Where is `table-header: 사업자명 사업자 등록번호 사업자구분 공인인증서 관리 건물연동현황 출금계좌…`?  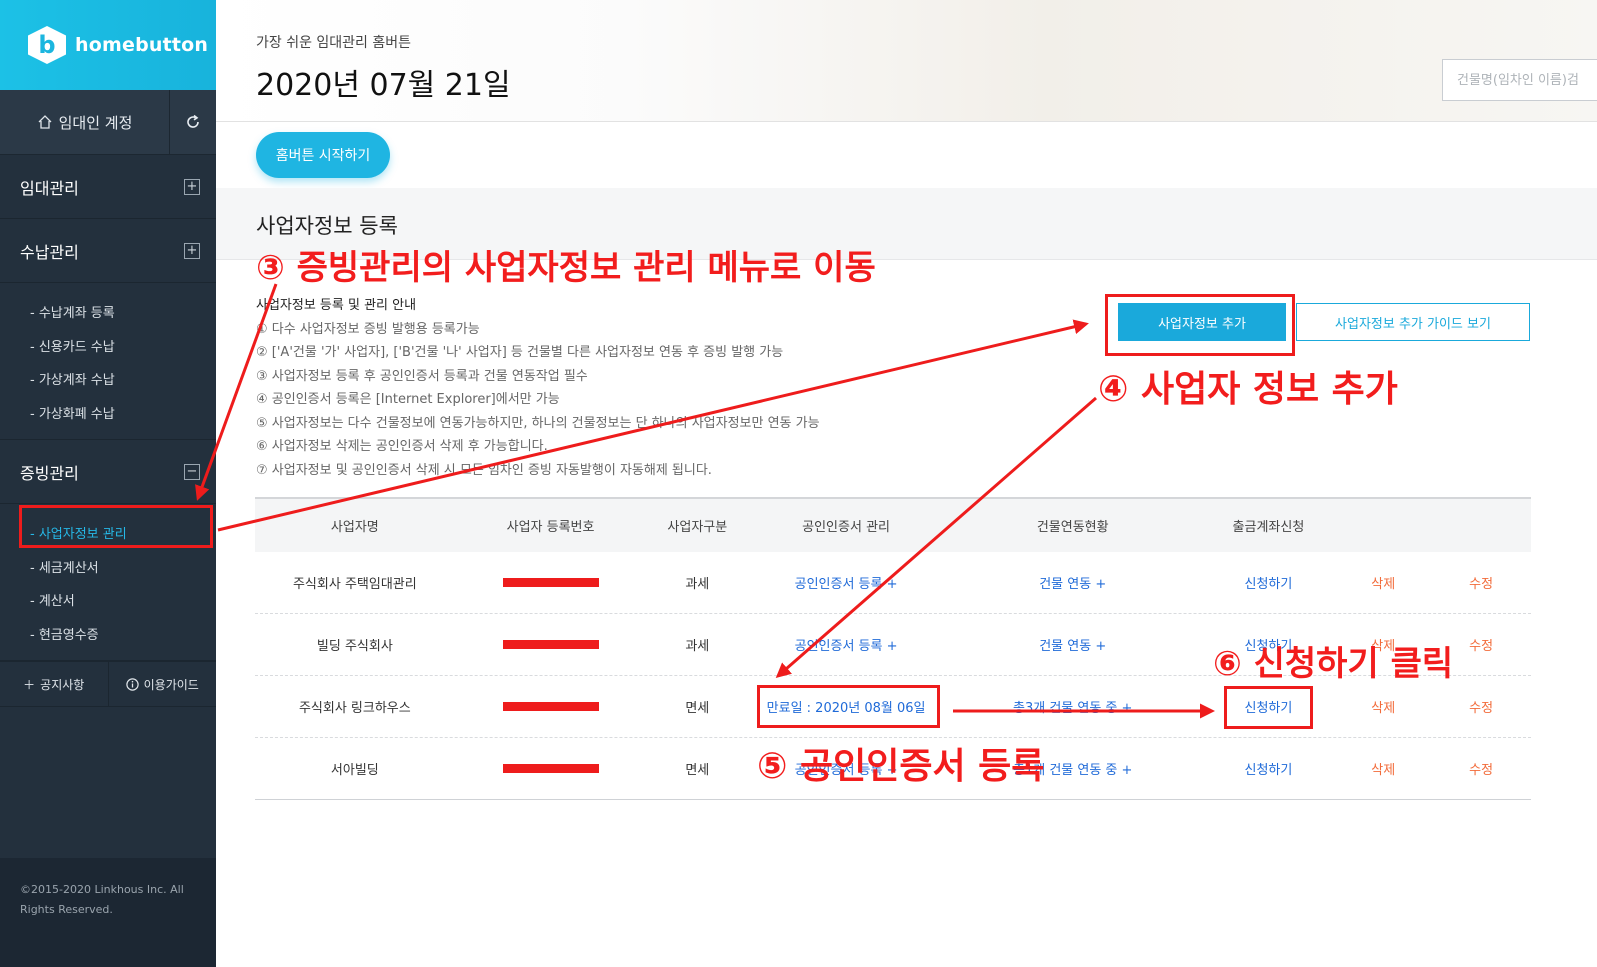 table-header: 사업자명 사업자 등록번호 사업자구분 공인인증서 관리 건물연동현황 출금계좌… is located at coordinates (893, 524).